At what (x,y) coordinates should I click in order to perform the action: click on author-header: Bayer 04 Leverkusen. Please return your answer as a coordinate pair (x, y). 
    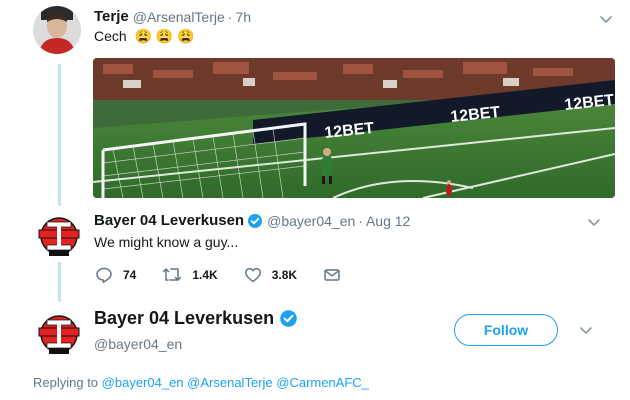
    Looking at the image, I should click on (196, 318).